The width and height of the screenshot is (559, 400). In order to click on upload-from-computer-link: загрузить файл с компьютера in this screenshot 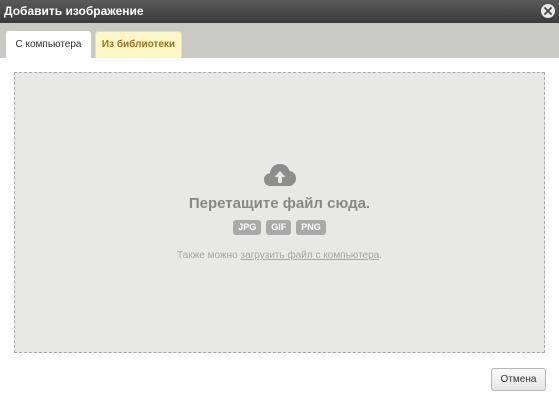, I will do `click(310, 255)`.